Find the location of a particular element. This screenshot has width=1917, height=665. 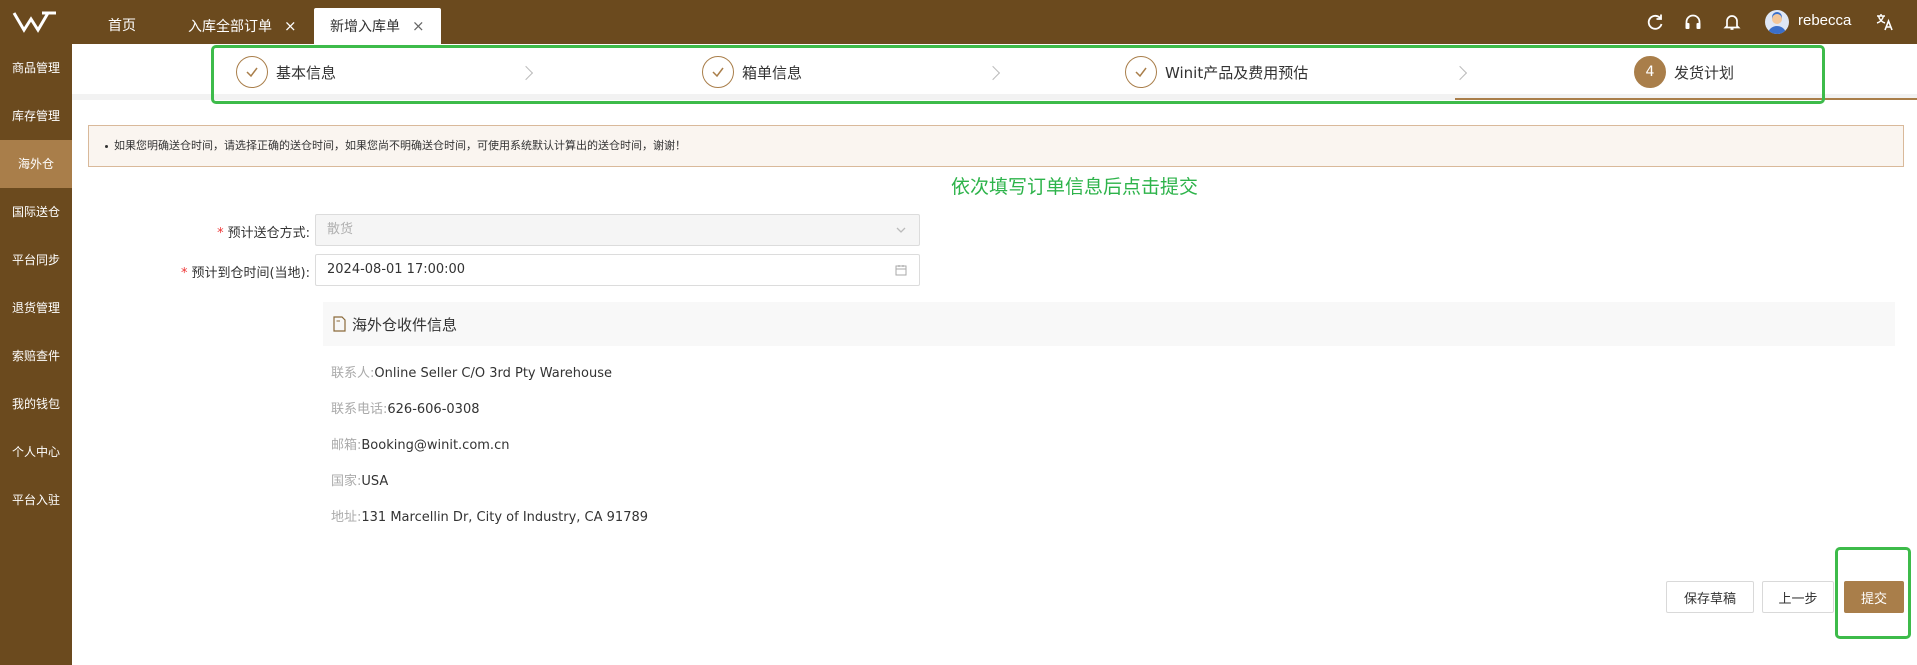

sidebar-item-profile: 个人中心 is located at coordinates (36, 452).